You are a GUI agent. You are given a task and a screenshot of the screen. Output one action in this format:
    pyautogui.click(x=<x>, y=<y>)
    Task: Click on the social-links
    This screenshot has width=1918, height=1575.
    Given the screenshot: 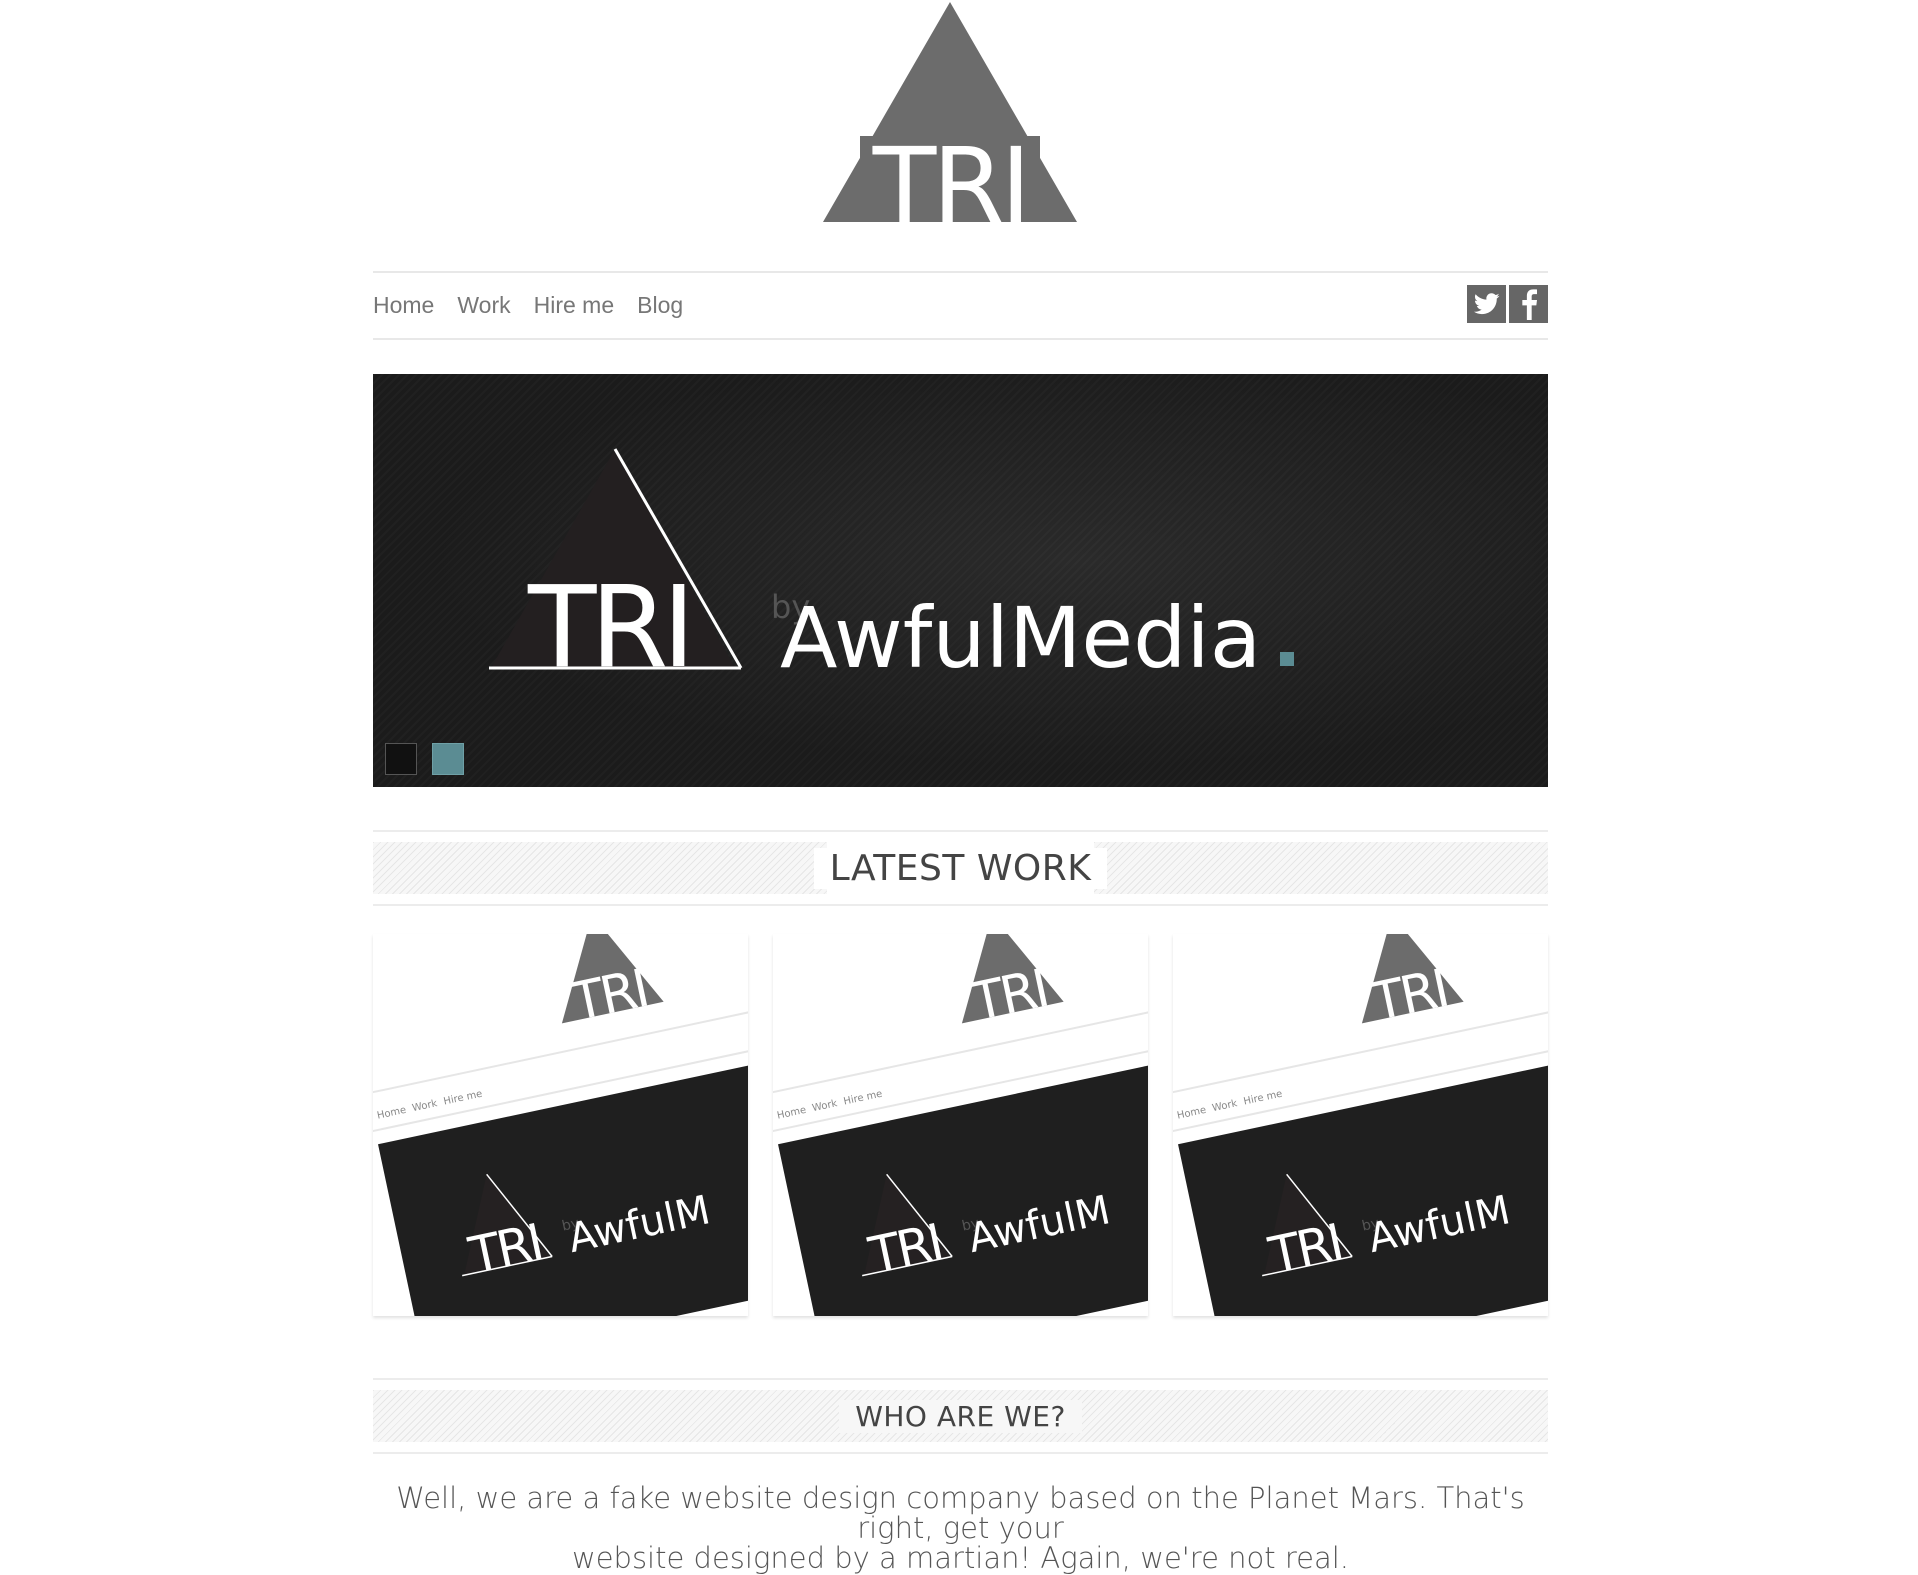 What is the action you would take?
    pyautogui.click(x=1507, y=304)
    